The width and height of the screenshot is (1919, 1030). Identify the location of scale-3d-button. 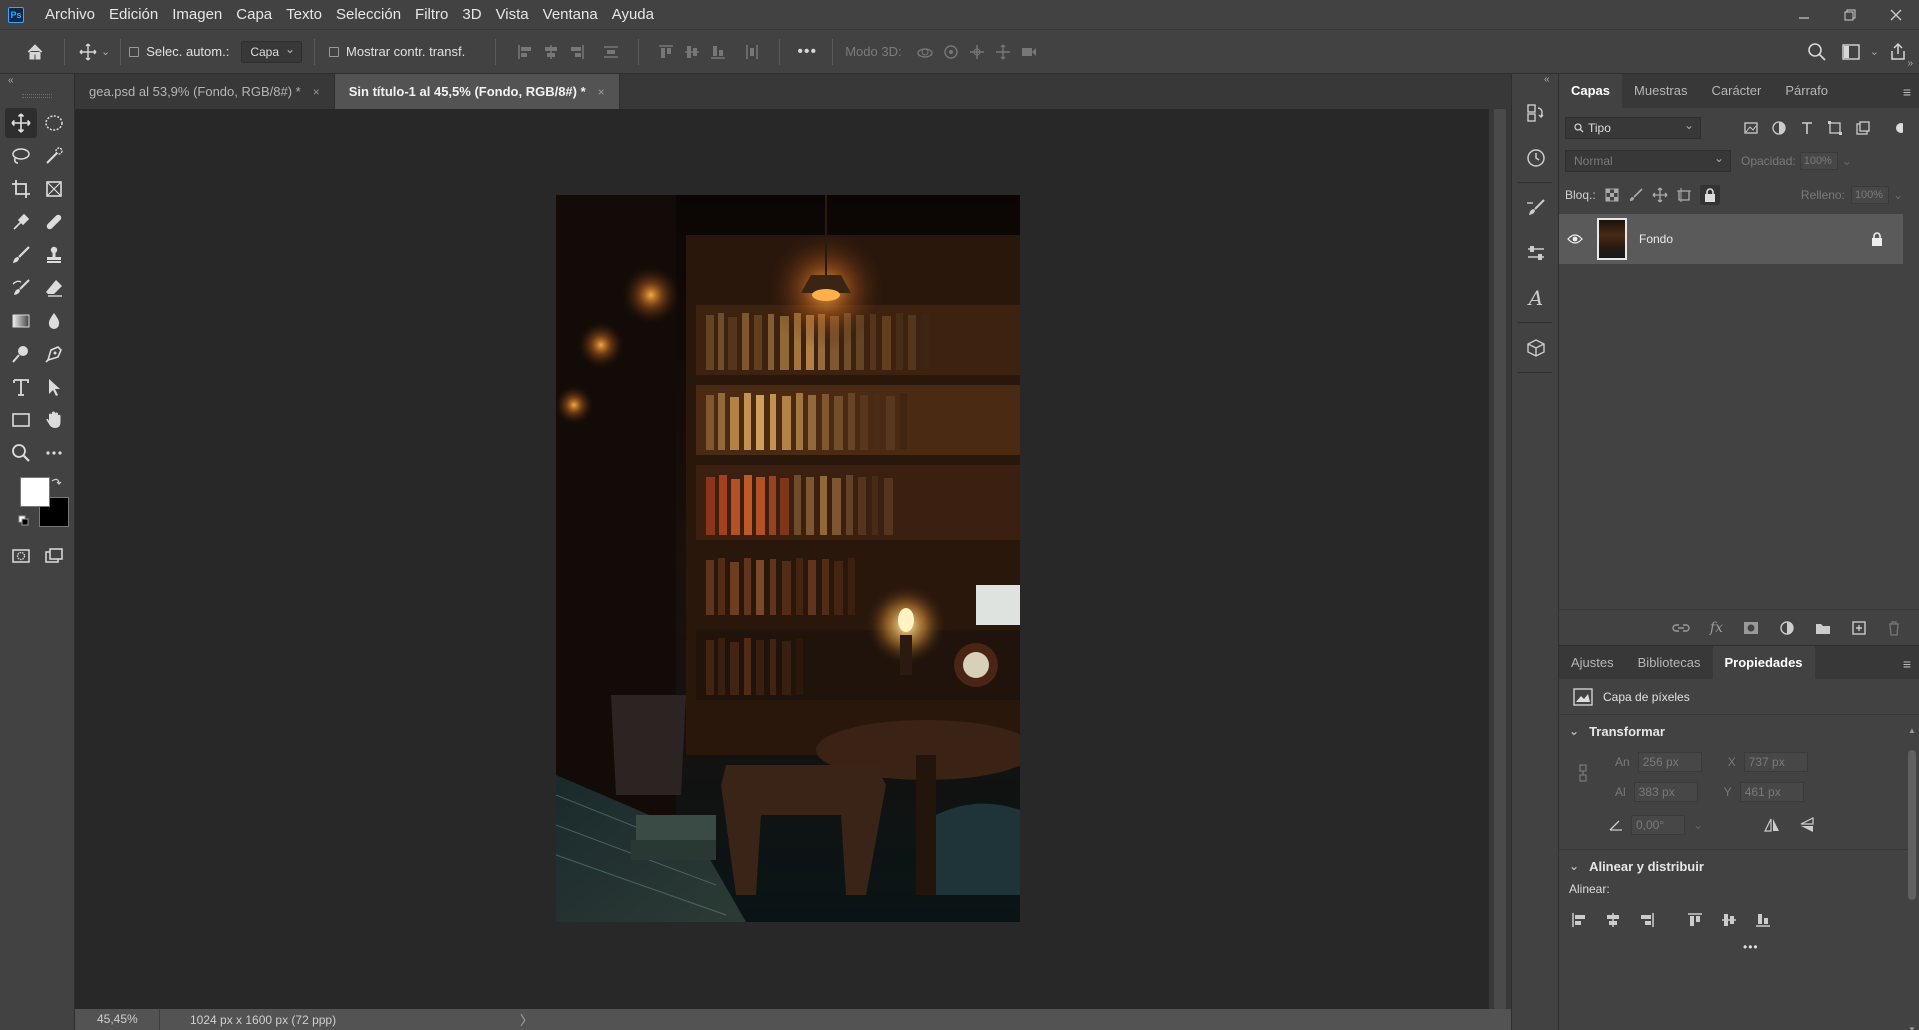
(1029, 52).